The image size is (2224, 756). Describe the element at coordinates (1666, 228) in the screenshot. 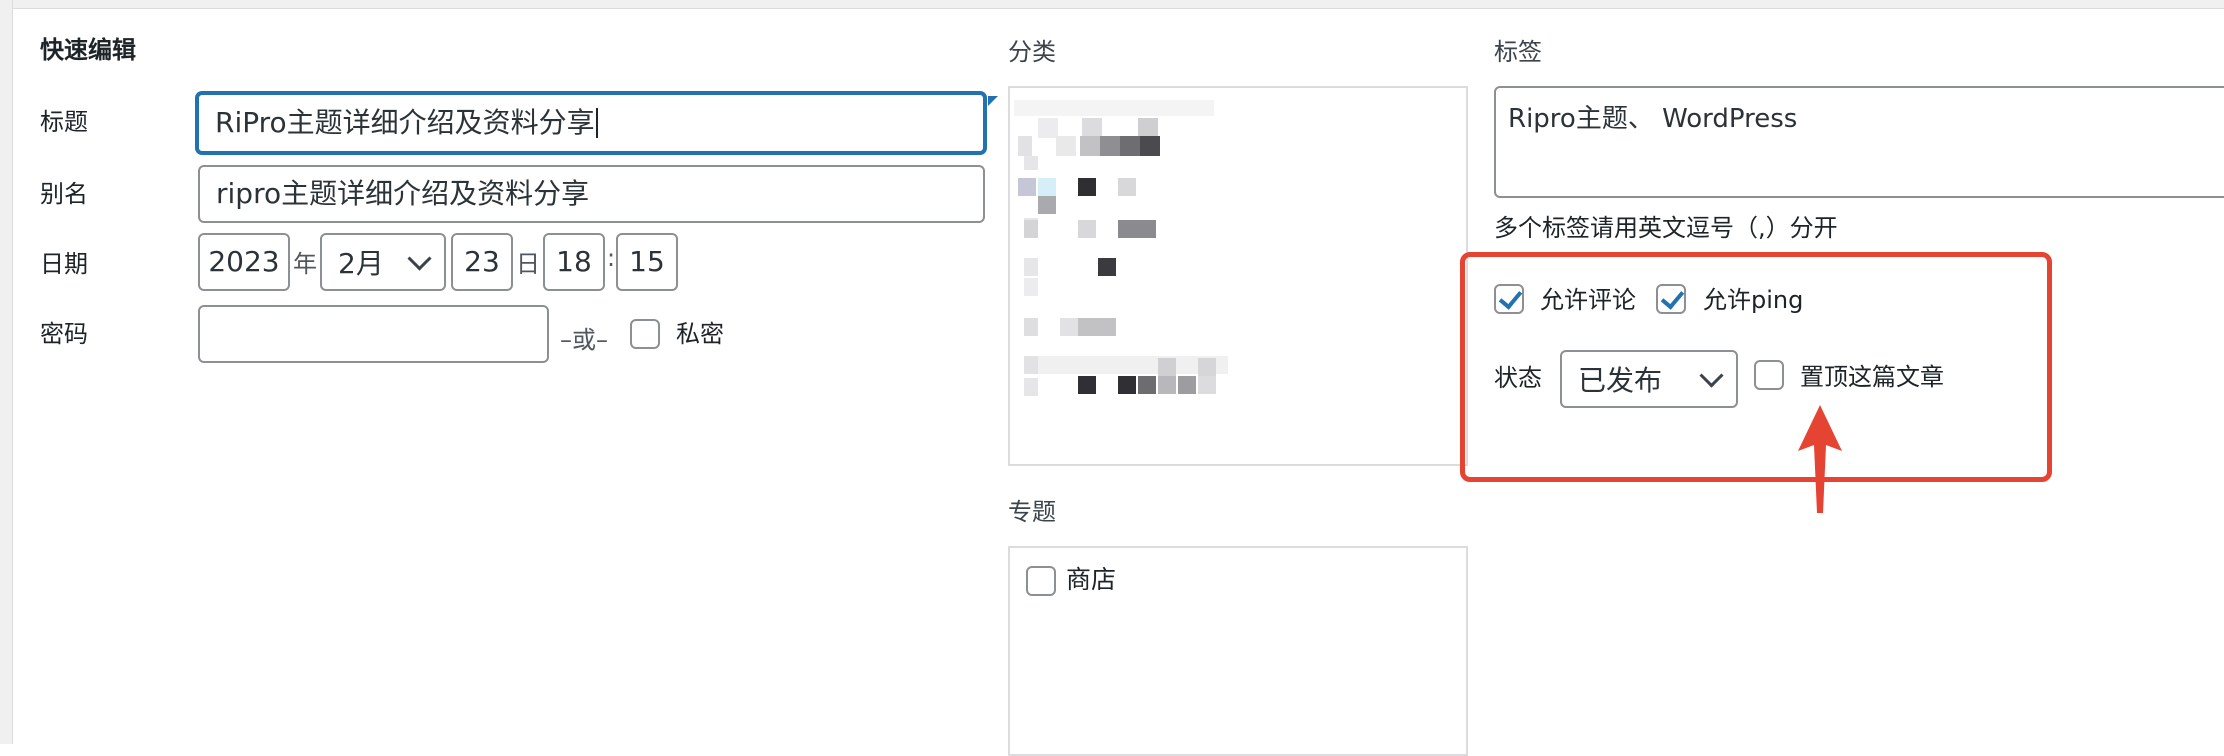

I see `tags-hint: 多个标签请用英文逗号（,）分开` at that location.